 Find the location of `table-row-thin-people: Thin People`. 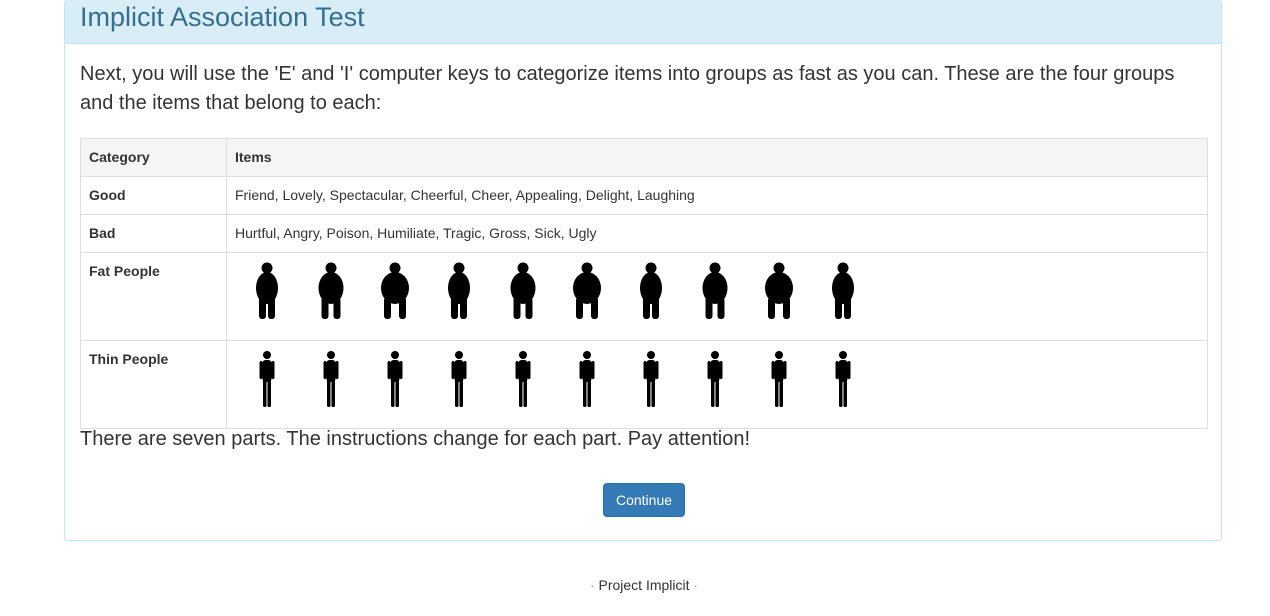

table-row-thin-people: Thin People is located at coordinates (644, 384).